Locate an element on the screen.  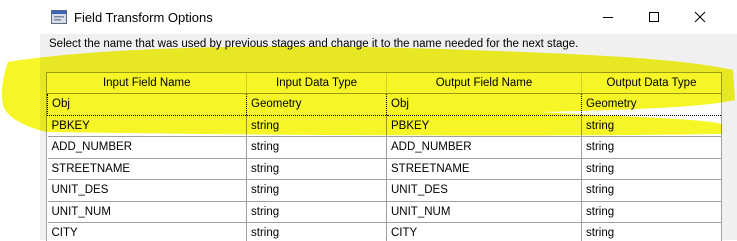
cell-input-field-name: UNIT_NUM is located at coordinates (147, 212).